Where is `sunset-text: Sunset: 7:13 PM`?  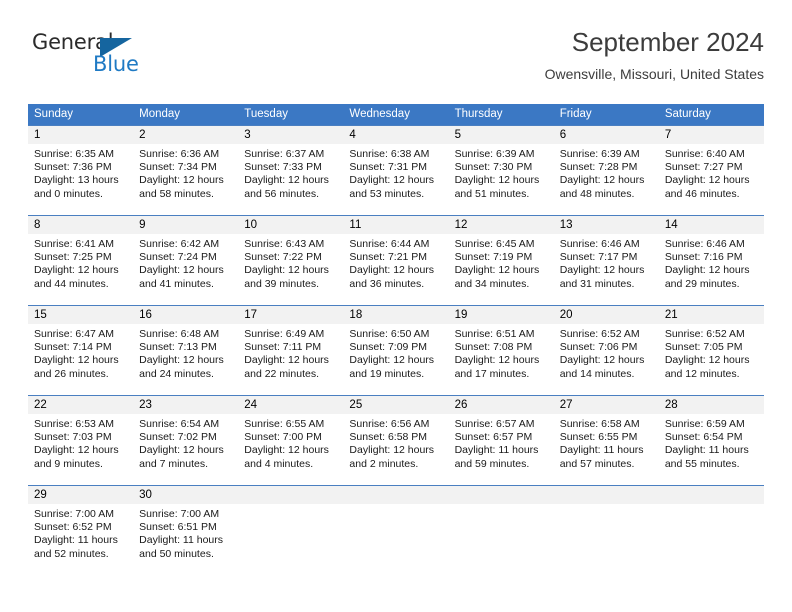
sunset-text: Sunset: 7:13 PM is located at coordinates (178, 347).